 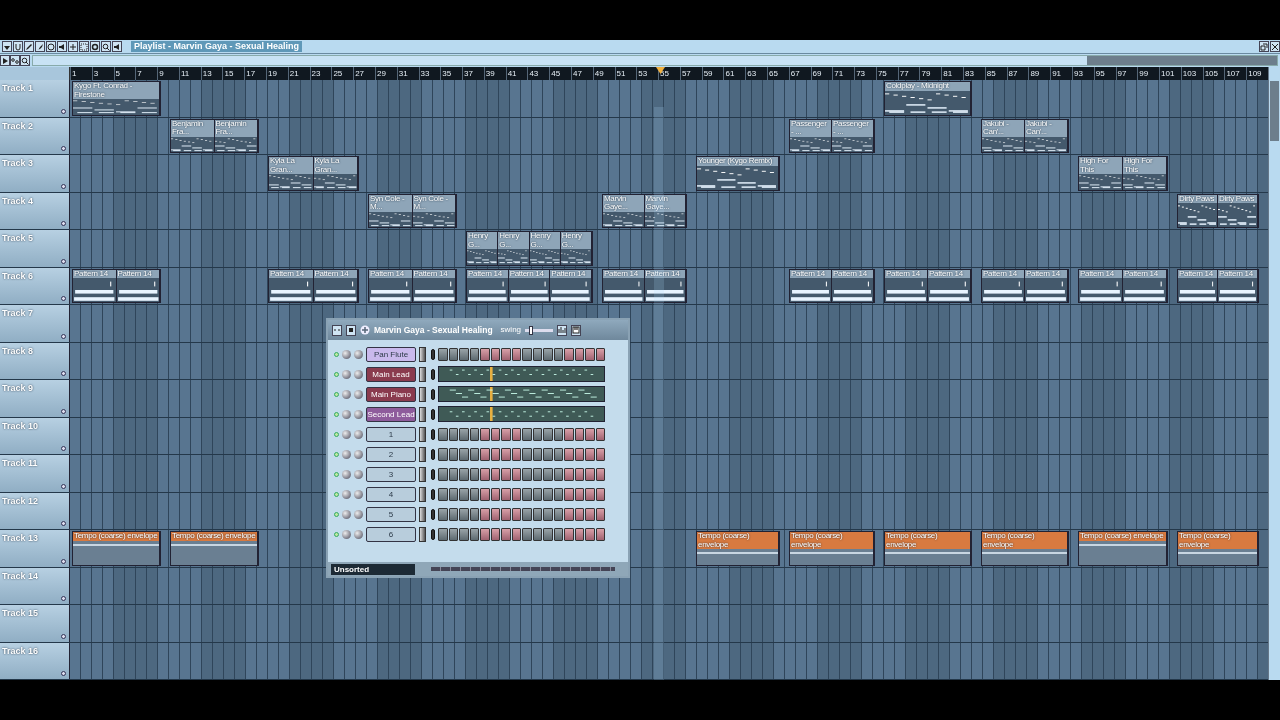 I want to click on zoom-icon, so click(x=25, y=60).